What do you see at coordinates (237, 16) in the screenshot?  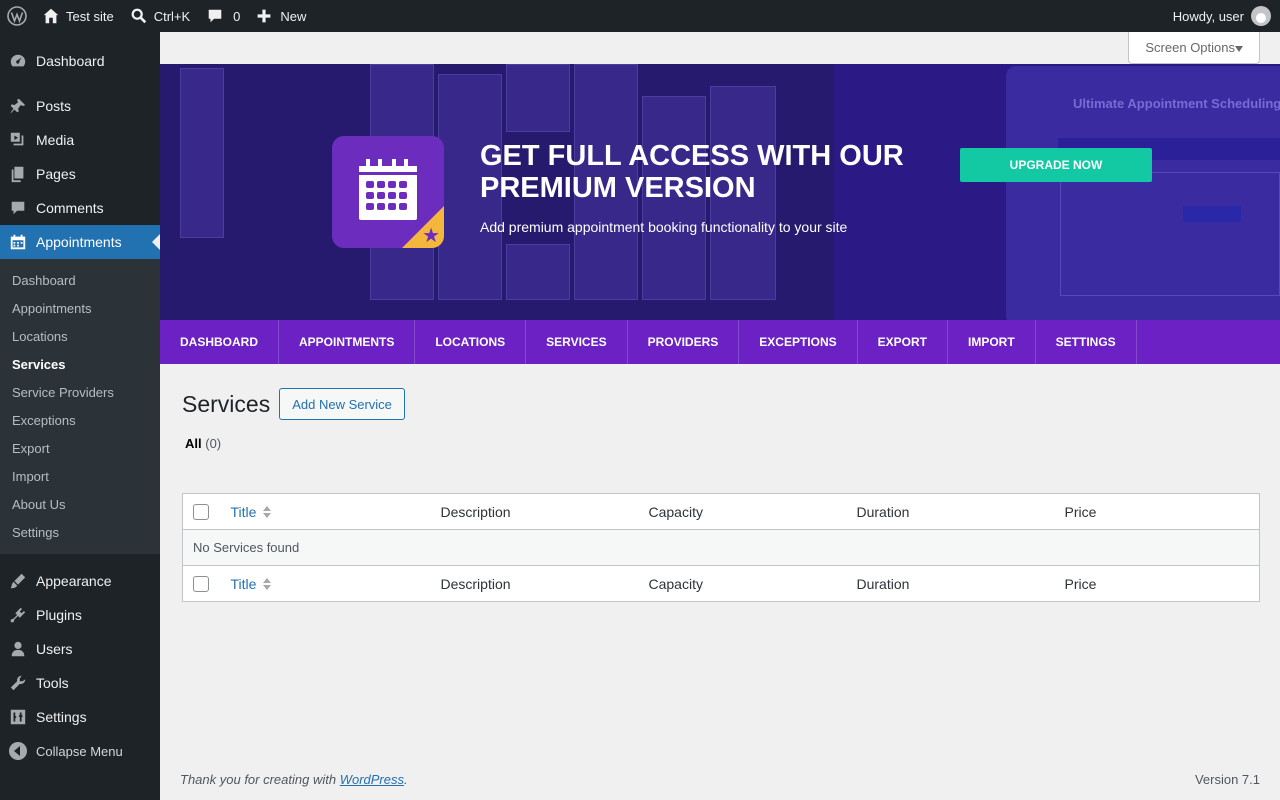 I see `comments-count: 0` at bounding box center [237, 16].